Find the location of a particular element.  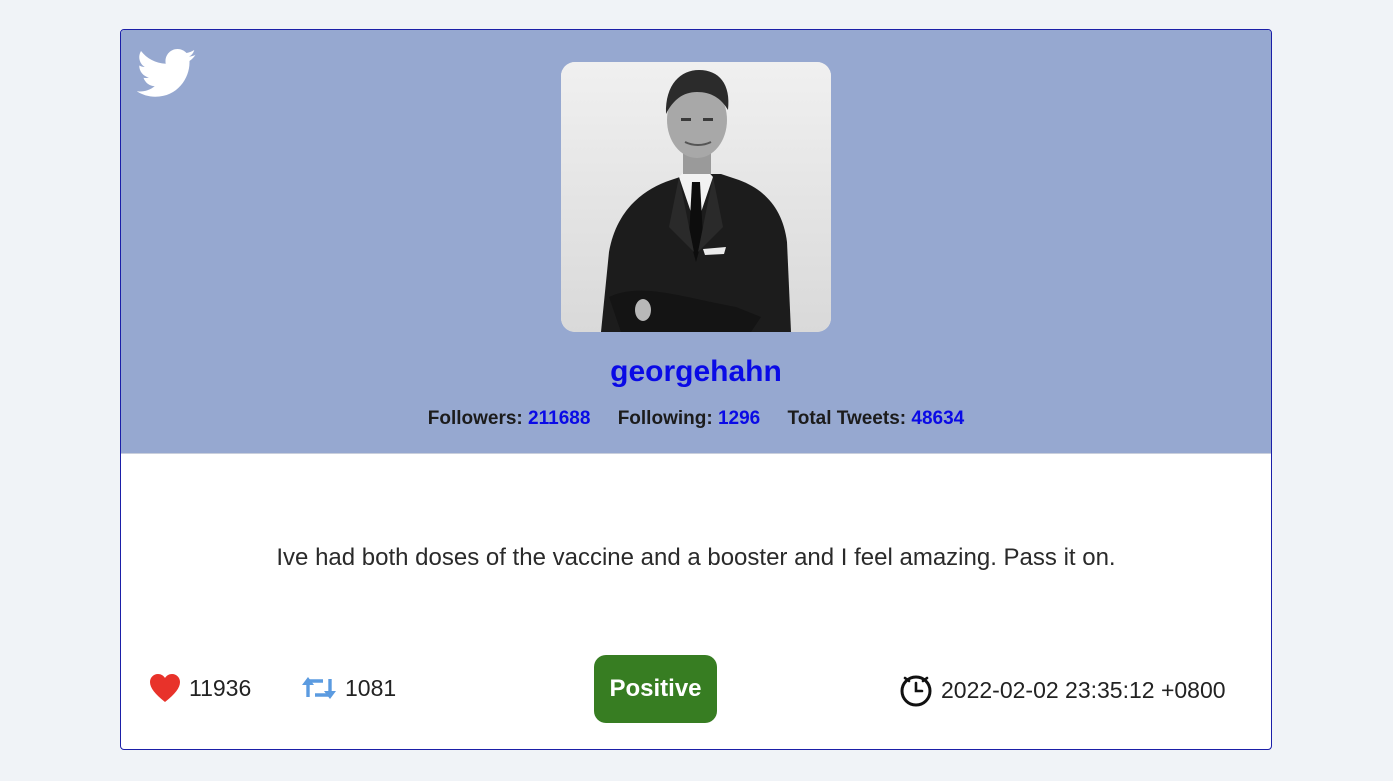

avatar is located at coordinates (696, 197).